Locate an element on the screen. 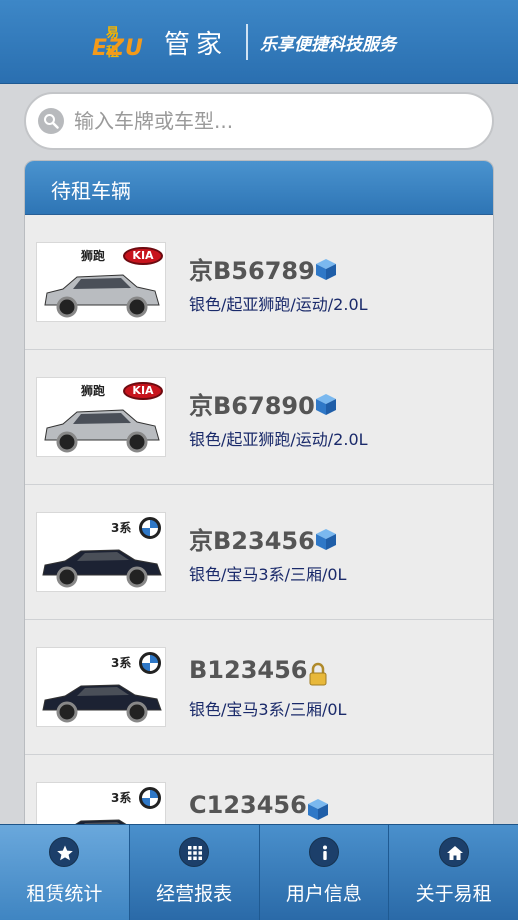 The width and height of the screenshot is (518, 920). tab-business-report: 经营报表 is located at coordinates (195, 872).